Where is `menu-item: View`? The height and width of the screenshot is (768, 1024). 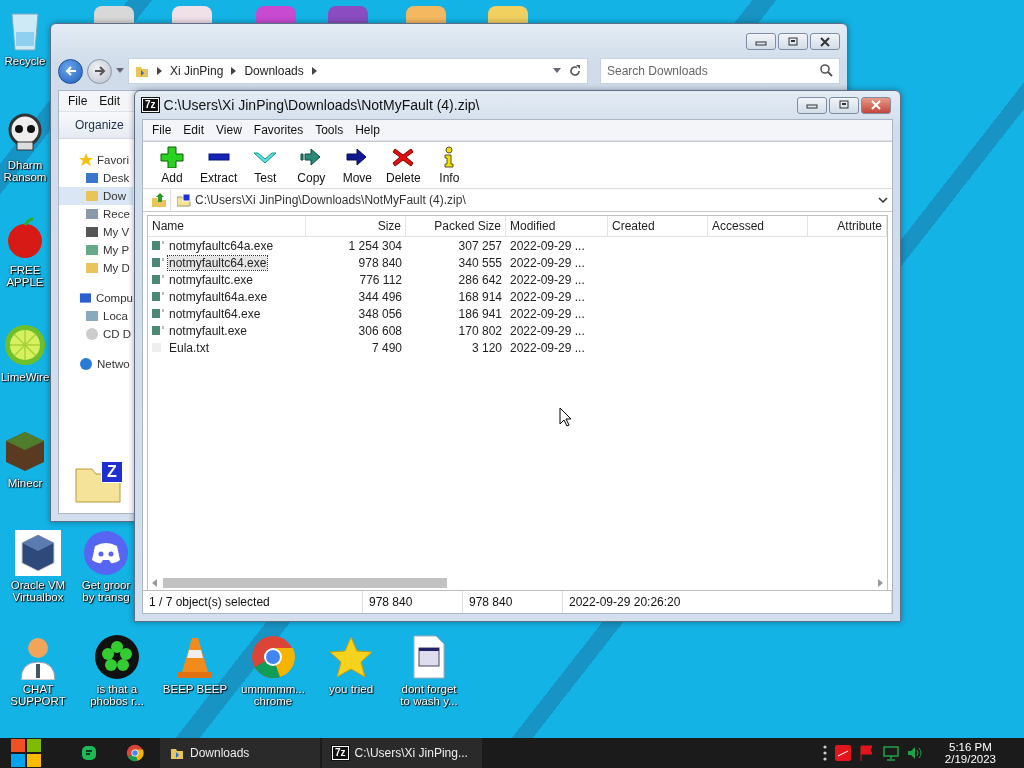
menu-item: View is located at coordinates (229, 130).